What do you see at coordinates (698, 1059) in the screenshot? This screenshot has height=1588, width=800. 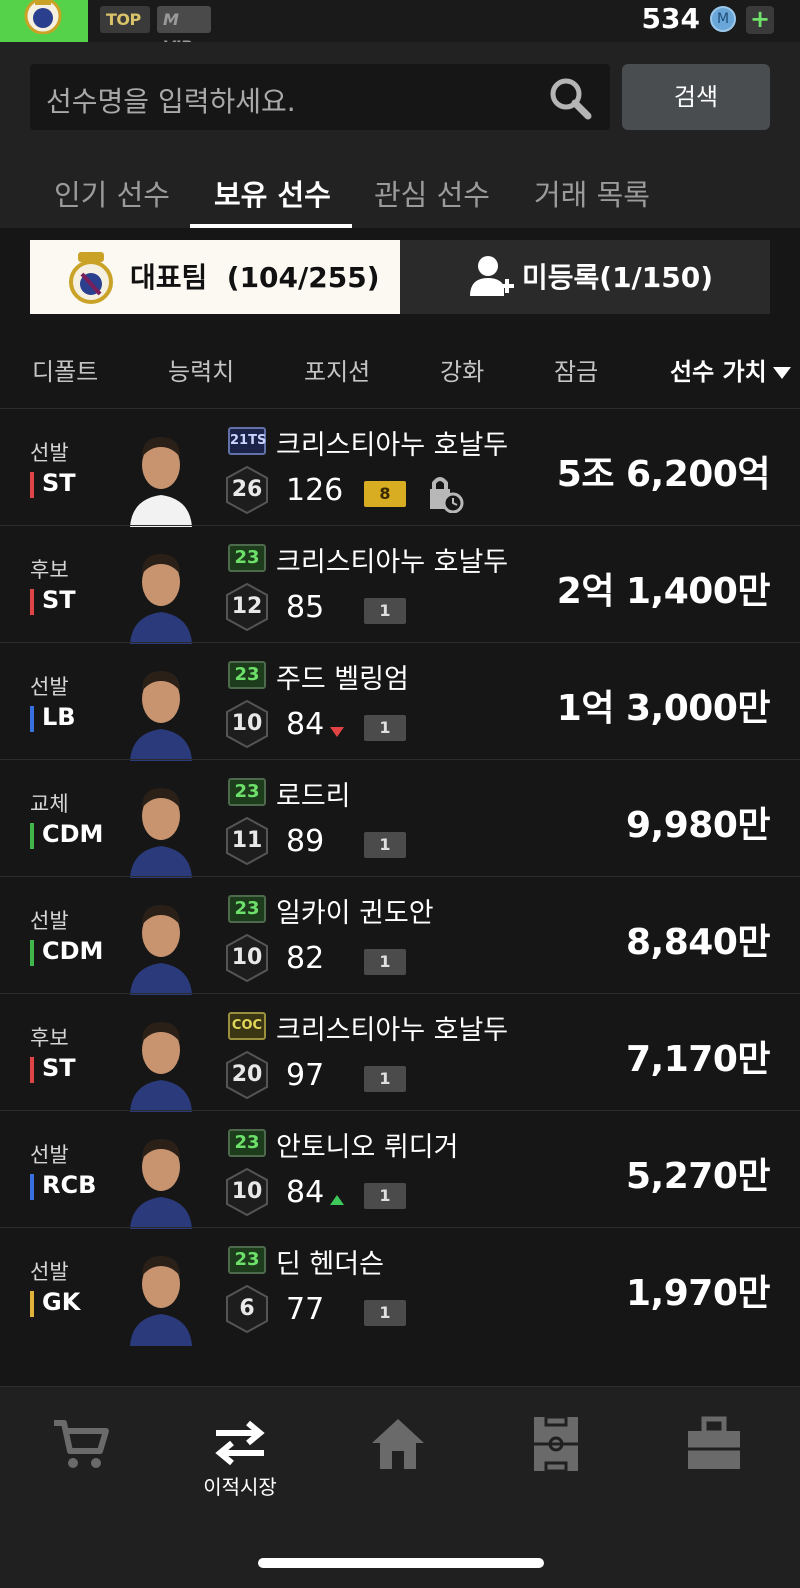 I see `player-value: 7,170만` at bounding box center [698, 1059].